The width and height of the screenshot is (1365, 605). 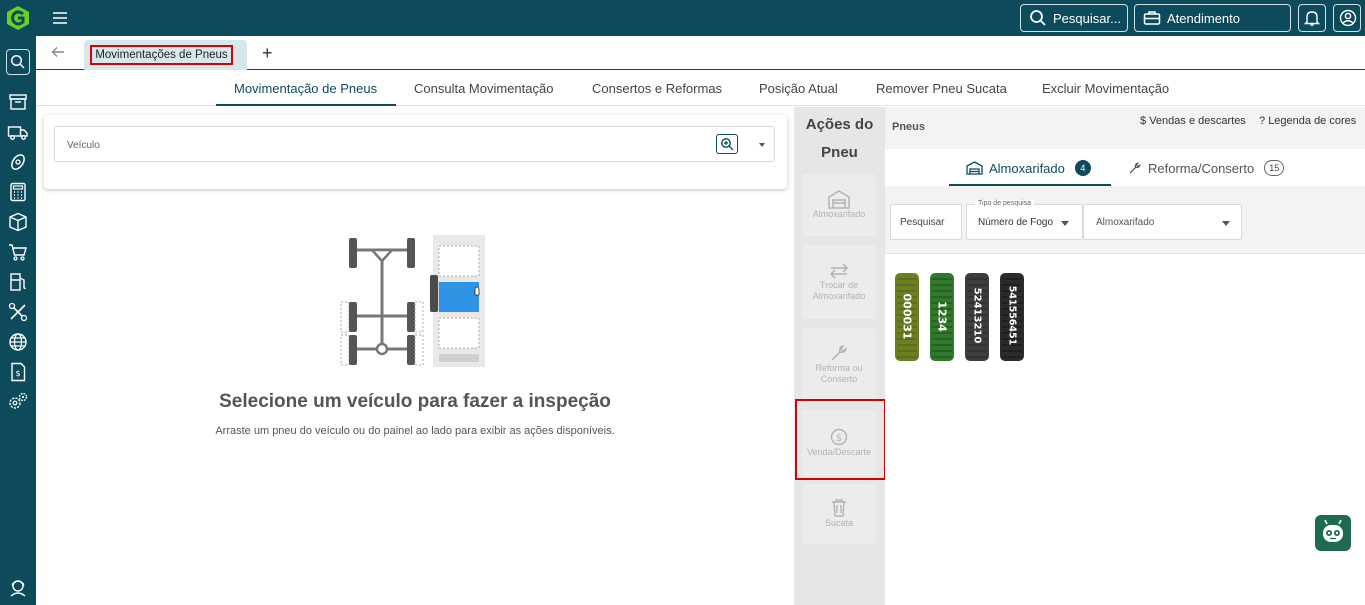 What do you see at coordinates (18, 342) in the screenshot?
I see `globe-icon` at bounding box center [18, 342].